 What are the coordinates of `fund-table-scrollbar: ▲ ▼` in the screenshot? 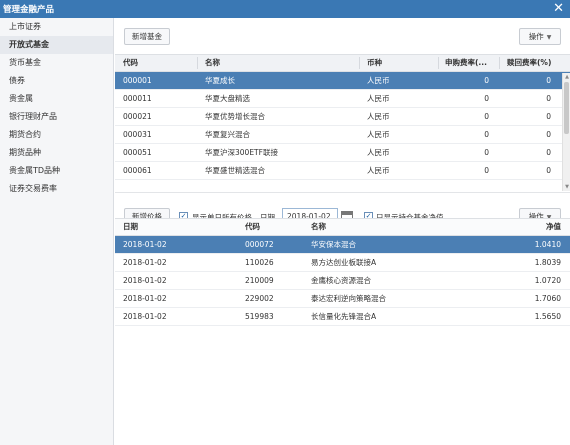 It's located at (566, 132).